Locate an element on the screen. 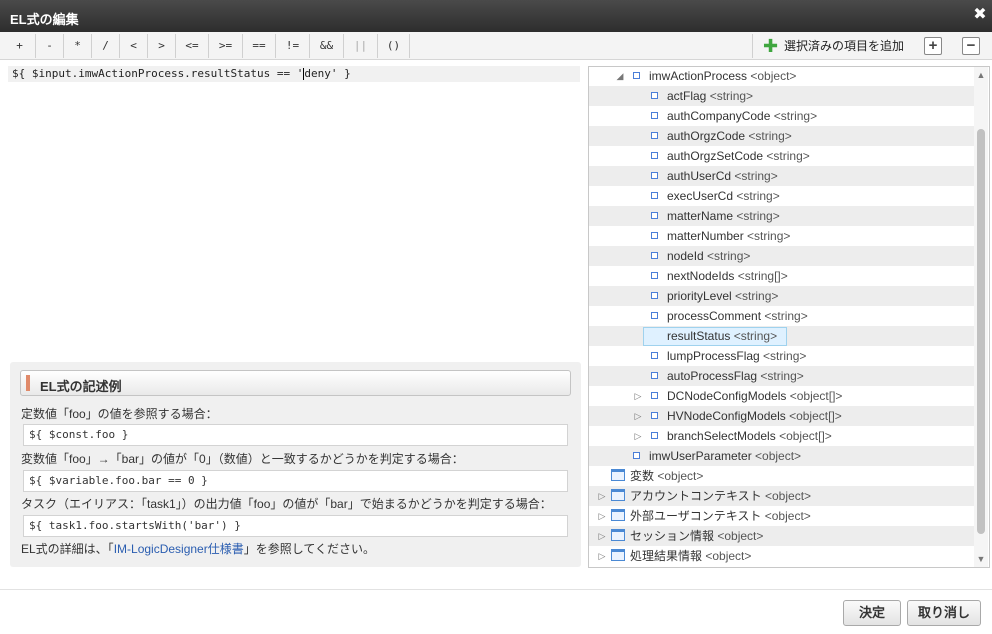 The width and height of the screenshot is (992, 634). tree-node: ▷ HVNodeConfigModels <object[]> is located at coordinates (782, 416).